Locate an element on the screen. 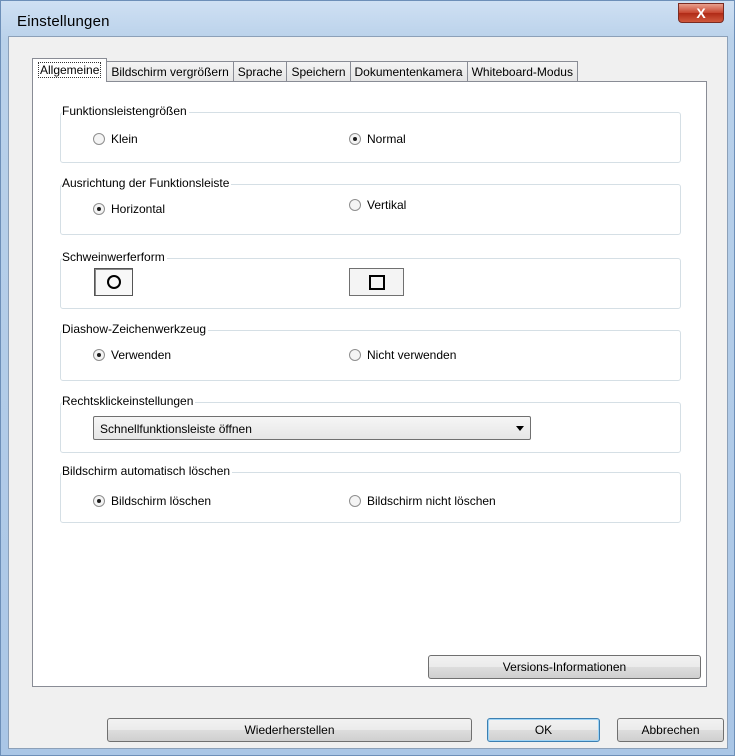 This screenshot has width=735, height=756. radio-nicht-verwenden: Nicht verwenden is located at coordinates (402, 355).